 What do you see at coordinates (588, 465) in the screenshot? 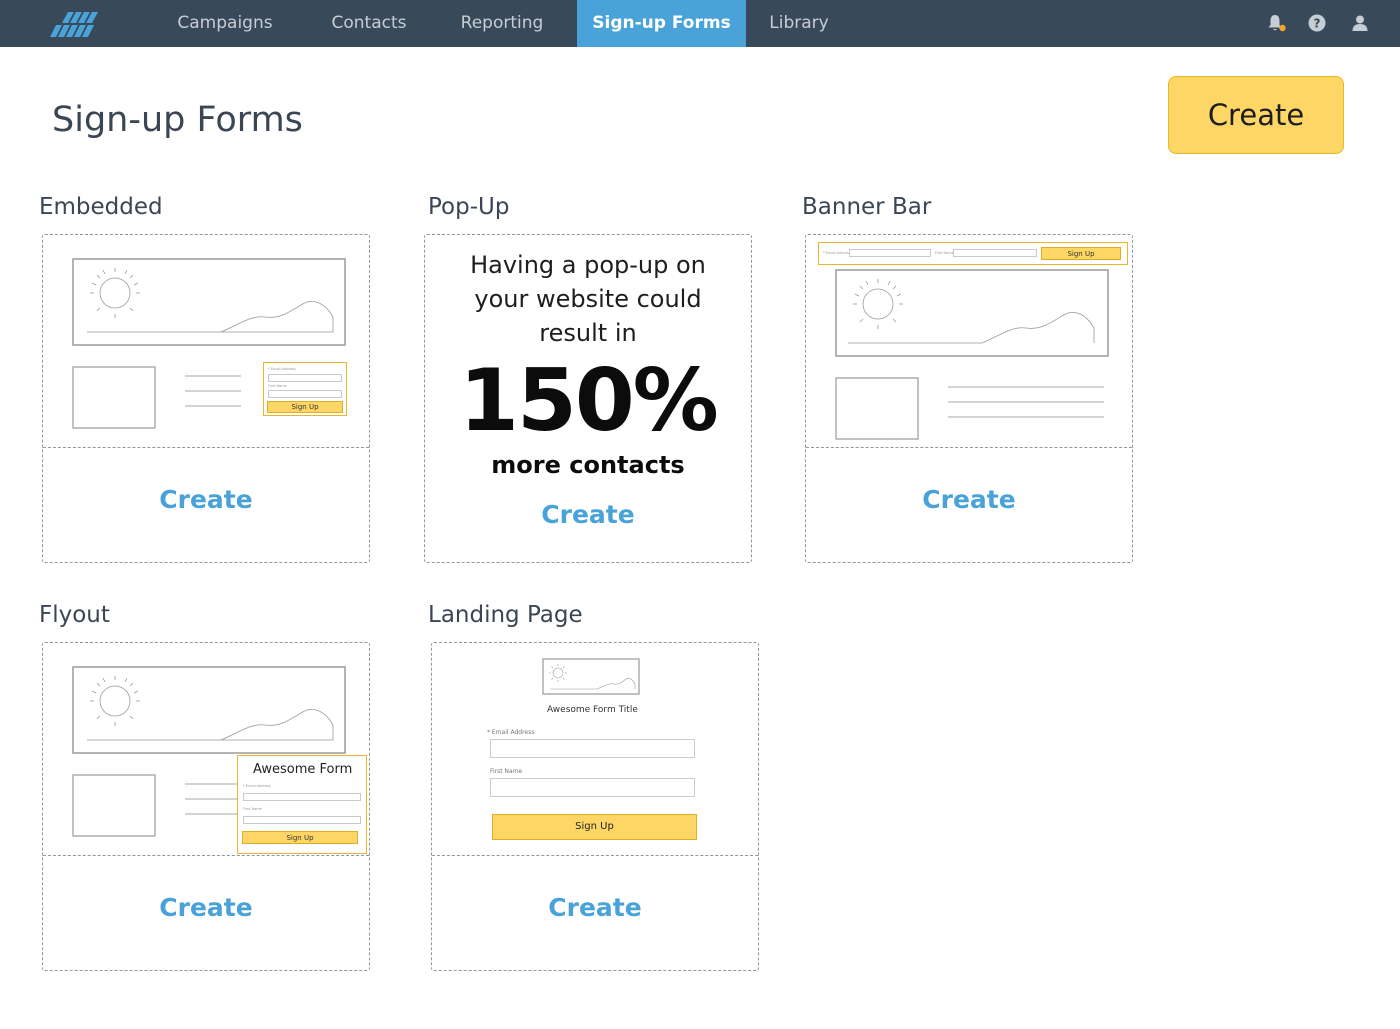
I see `popup-stat-caption: more contacts` at bounding box center [588, 465].